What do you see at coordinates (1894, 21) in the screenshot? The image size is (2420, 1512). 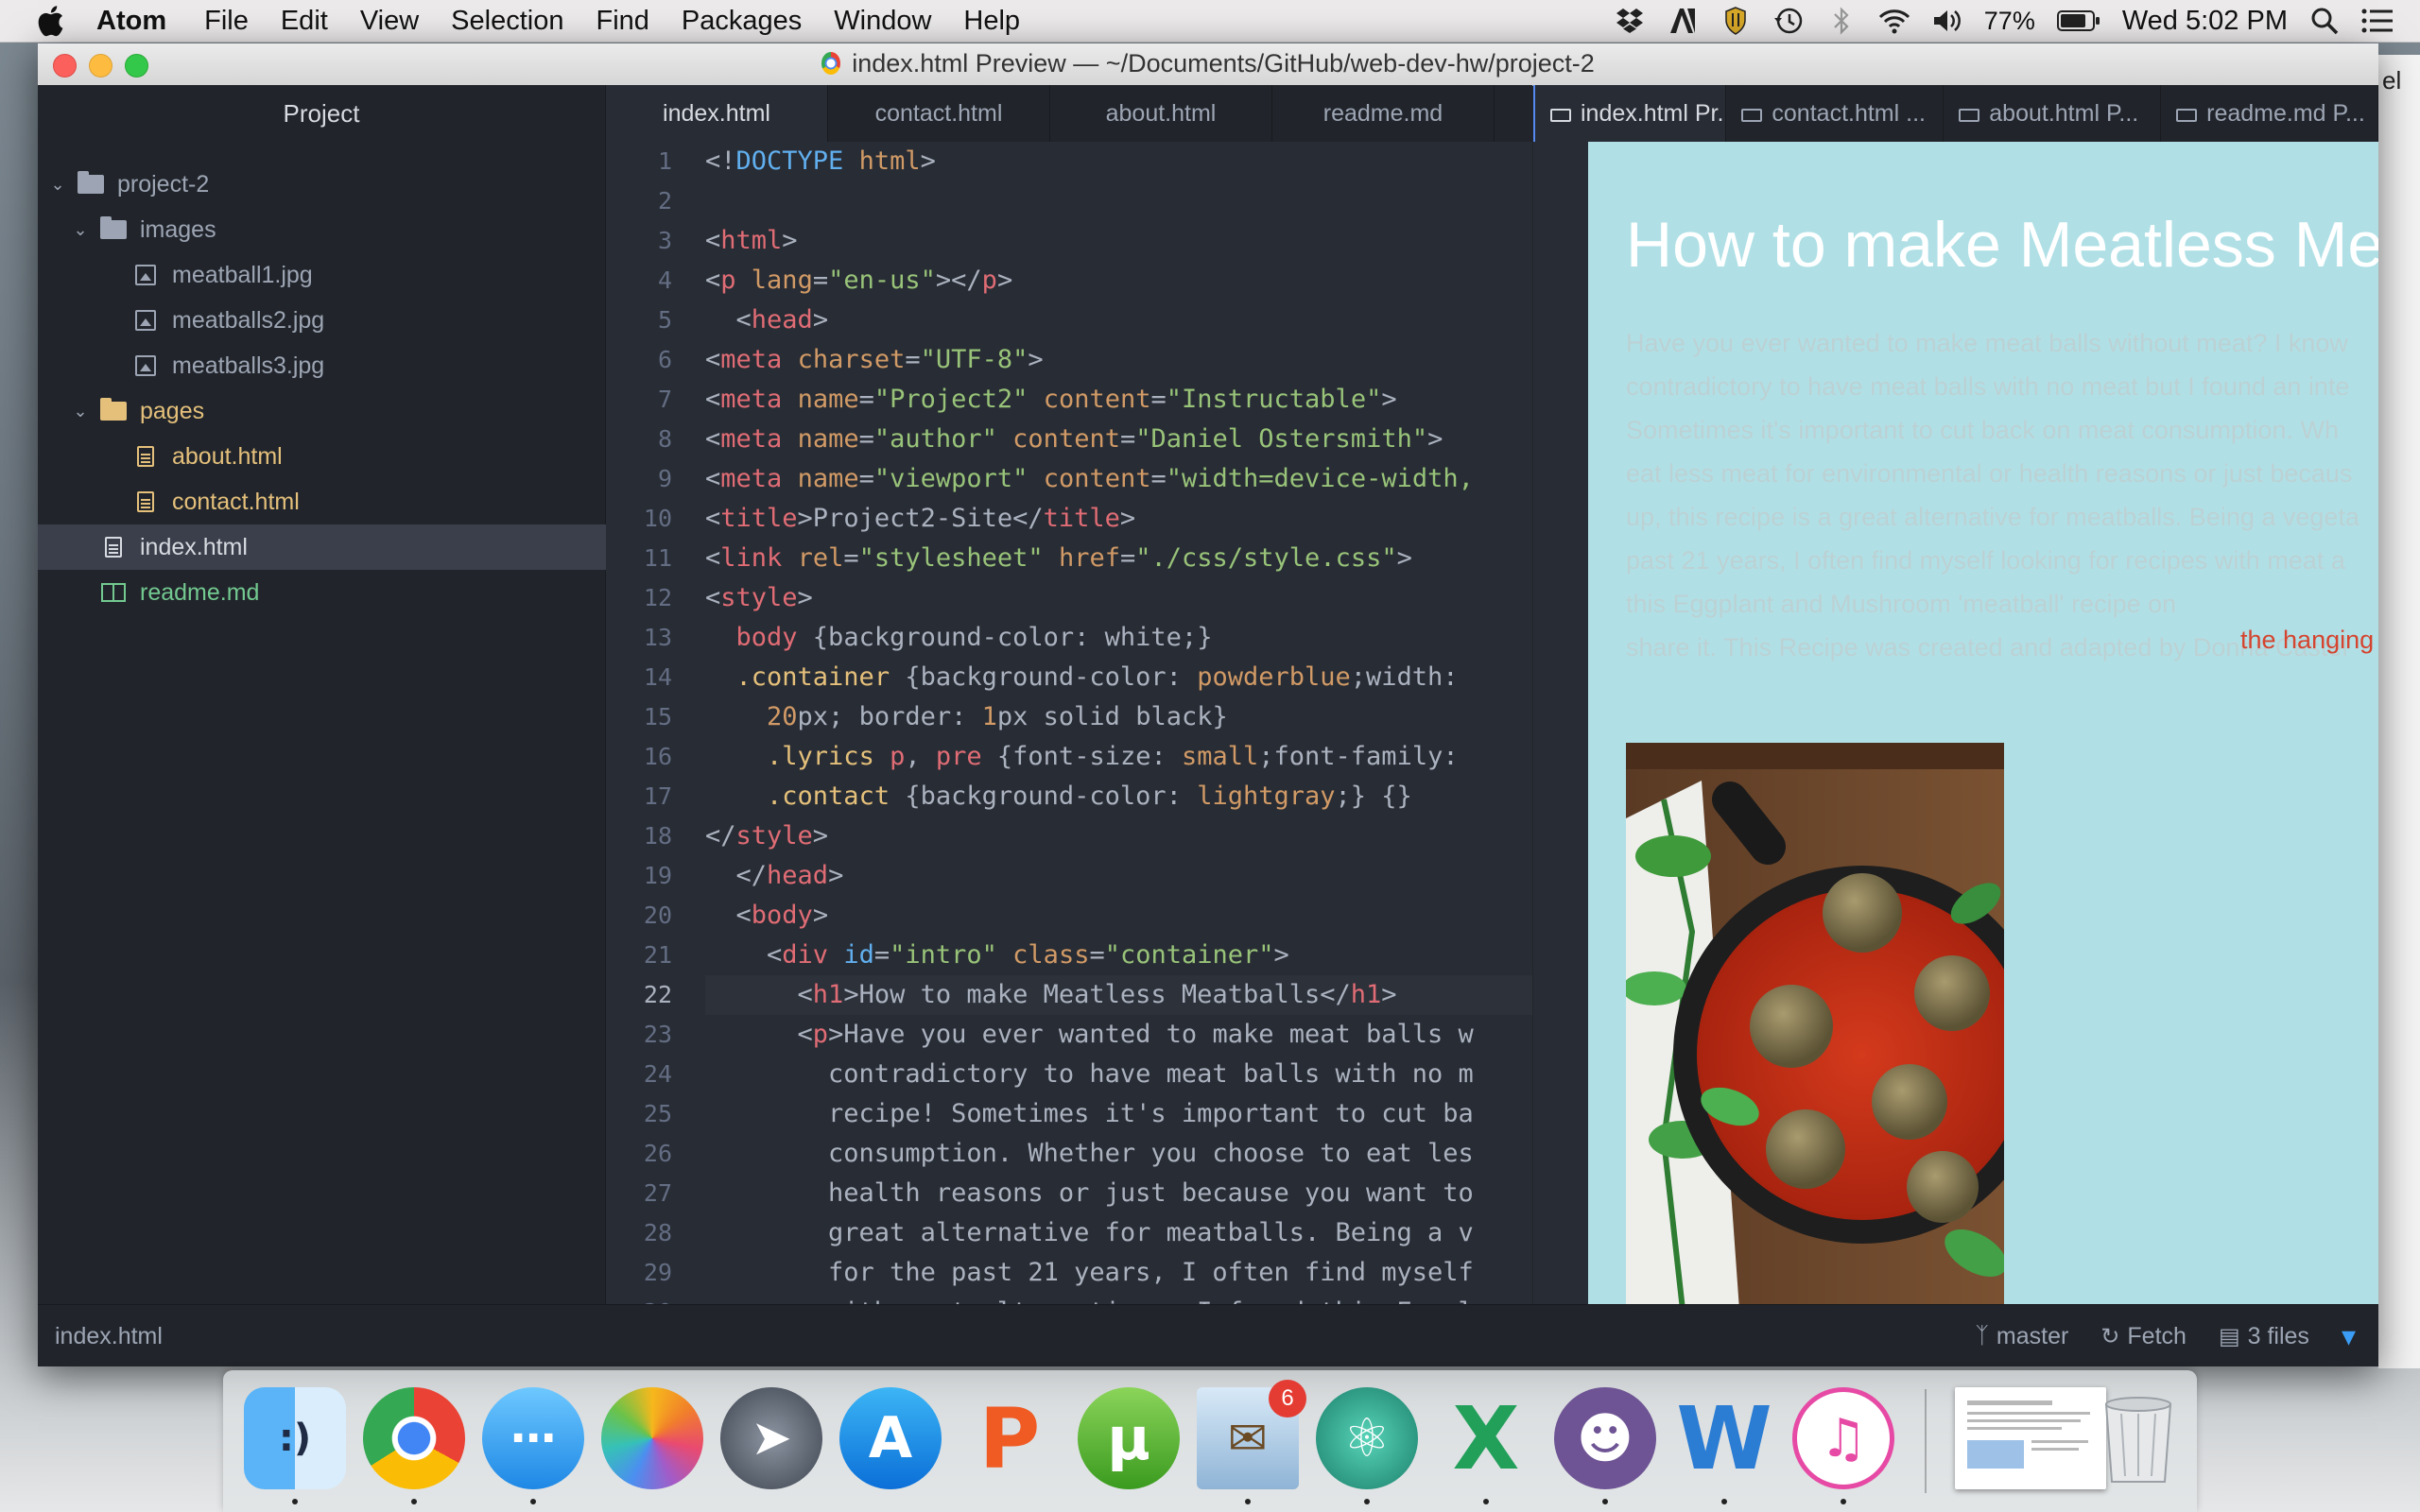 I see `wifi-icon` at bounding box center [1894, 21].